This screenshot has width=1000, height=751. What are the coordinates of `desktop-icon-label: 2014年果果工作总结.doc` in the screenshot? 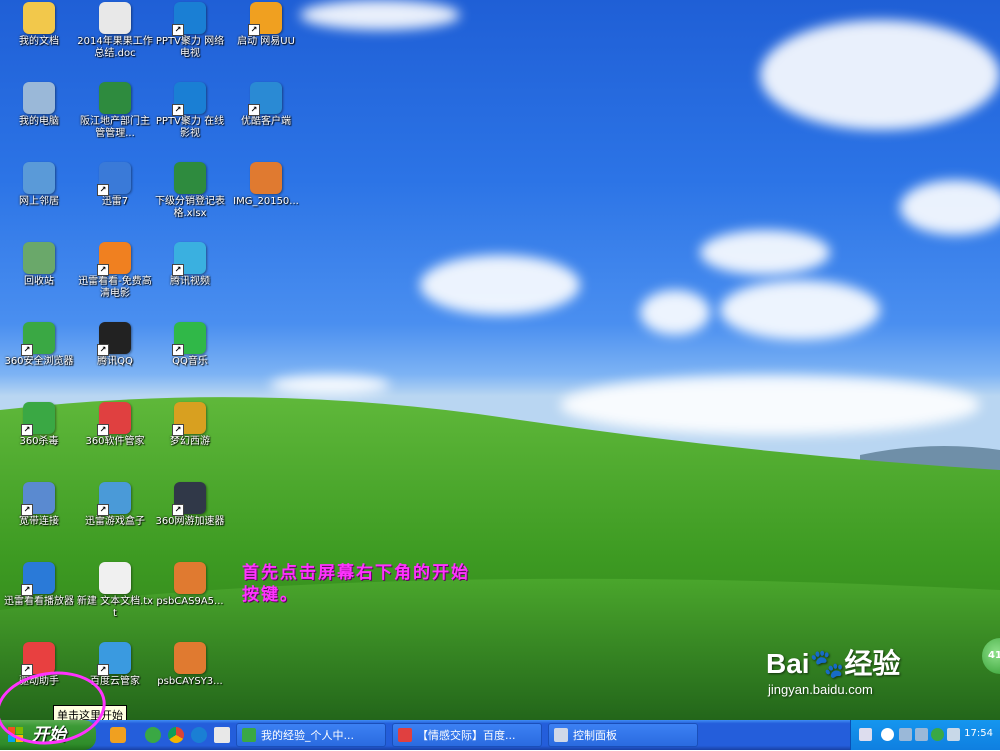 It's located at (115, 47).